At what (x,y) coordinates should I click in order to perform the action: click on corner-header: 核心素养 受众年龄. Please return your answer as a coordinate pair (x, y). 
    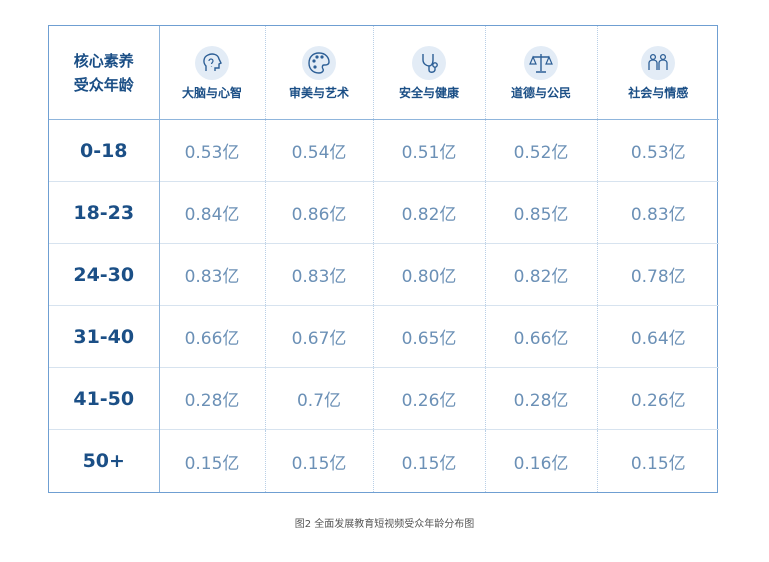
    Looking at the image, I should click on (104, 73).